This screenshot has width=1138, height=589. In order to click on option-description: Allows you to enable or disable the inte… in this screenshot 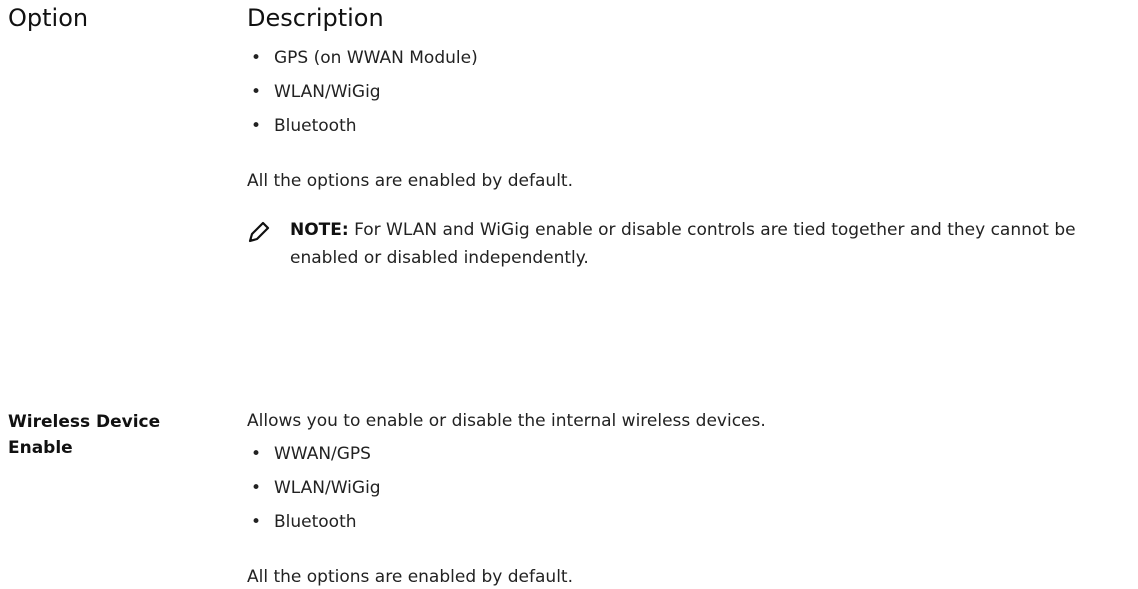, I will do `click(506, 421)`.